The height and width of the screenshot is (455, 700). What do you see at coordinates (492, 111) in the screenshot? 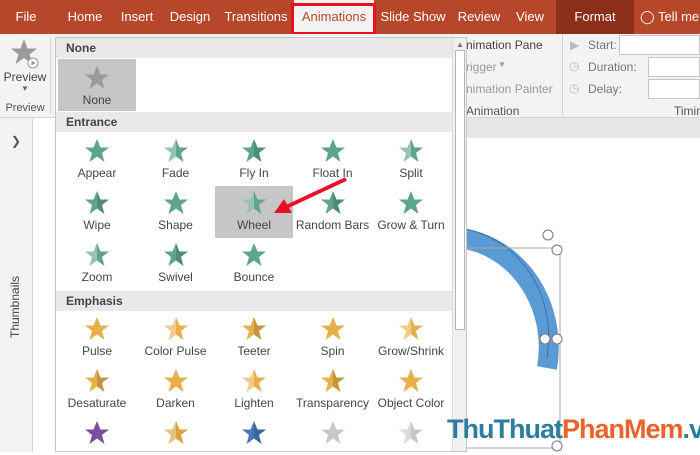
I see `animation-group-label: Animation` at bounding box center [492, 111].